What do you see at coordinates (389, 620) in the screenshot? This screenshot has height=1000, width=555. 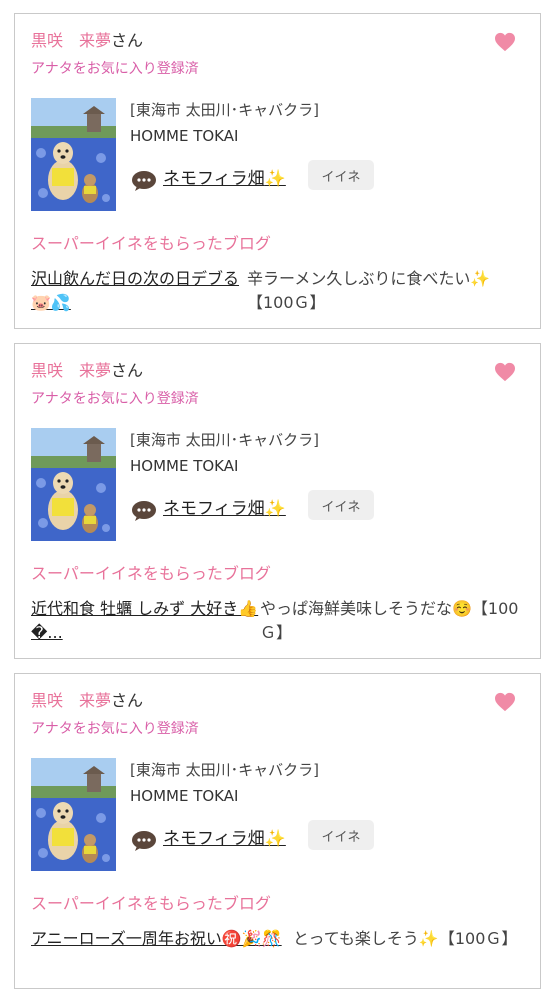 I see `blog-comment: やっぱ海鮮美味しそうだな☺️【100Ｇ】` at bounding box center [389, 620].